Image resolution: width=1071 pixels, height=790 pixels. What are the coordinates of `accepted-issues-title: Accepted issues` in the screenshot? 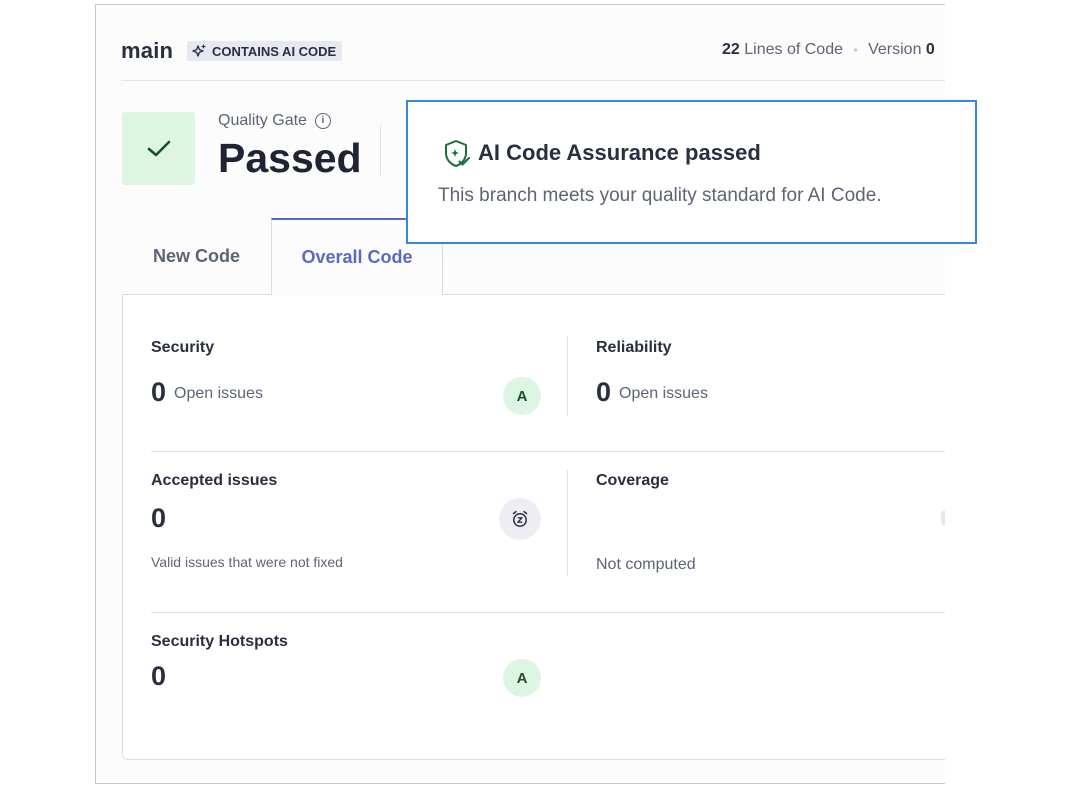 It's located at (214, 480).